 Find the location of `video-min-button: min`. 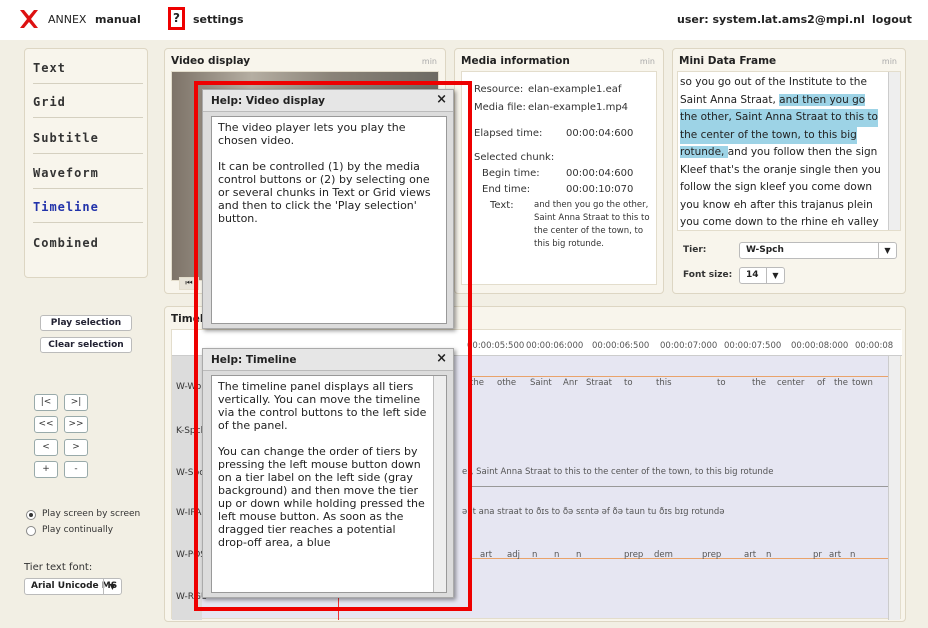

video-min-button: min is located at coordinates (429, 61).